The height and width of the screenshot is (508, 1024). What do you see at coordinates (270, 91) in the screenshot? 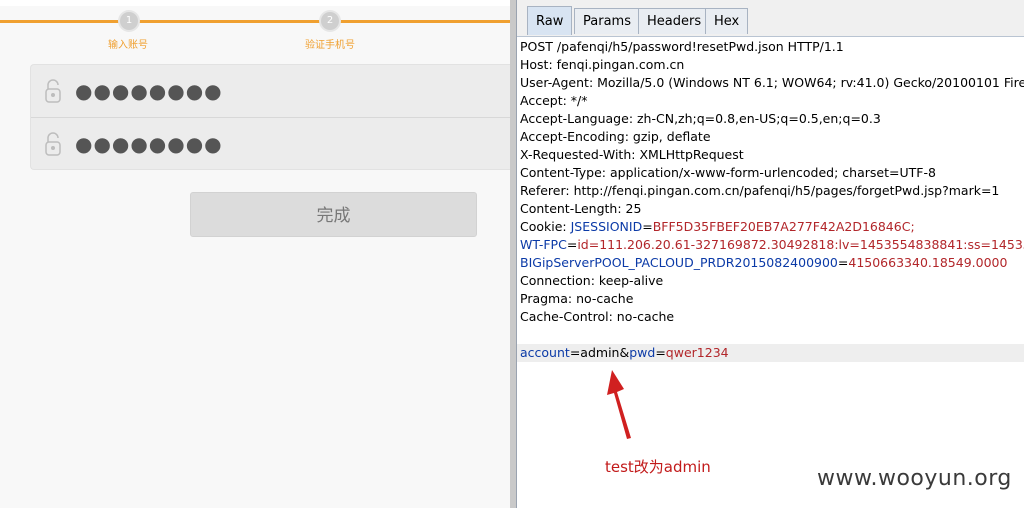
I see `new-password-field: ●●●●●●●●` at bounding box center [270, 91].